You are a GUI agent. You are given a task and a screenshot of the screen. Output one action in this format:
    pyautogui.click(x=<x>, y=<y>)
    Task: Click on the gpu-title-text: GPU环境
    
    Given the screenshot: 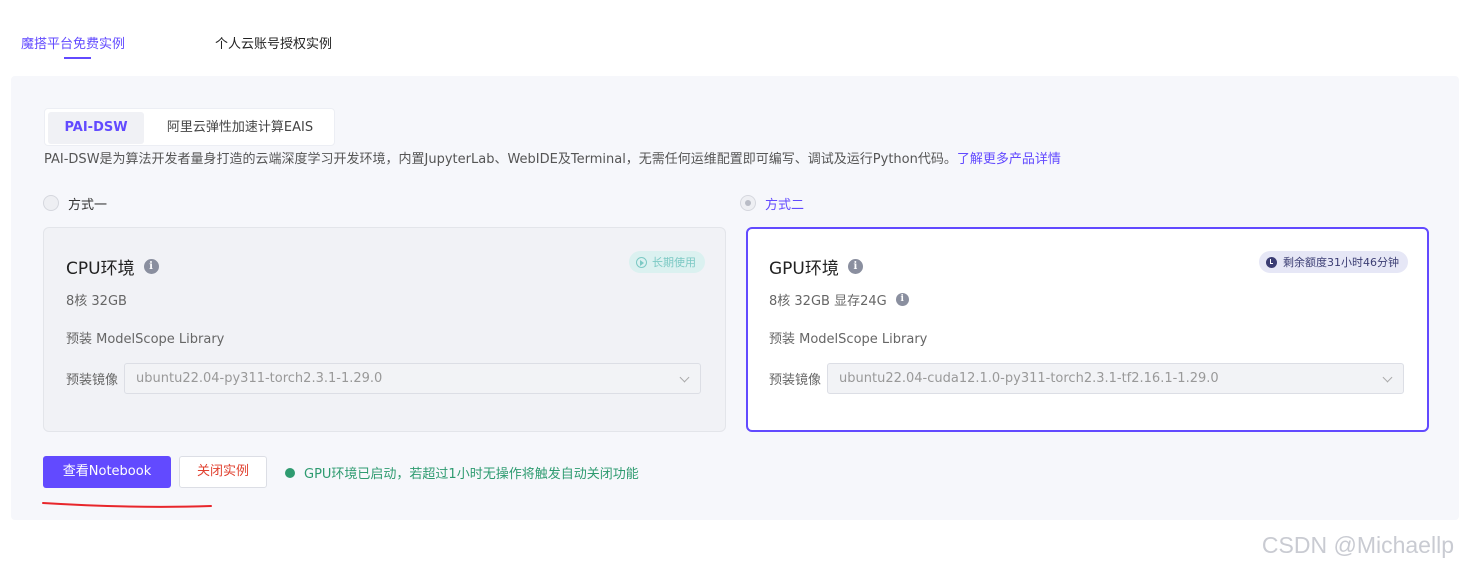 What is the action you would take?
    pyautogui.click(x=804, y=269)
    